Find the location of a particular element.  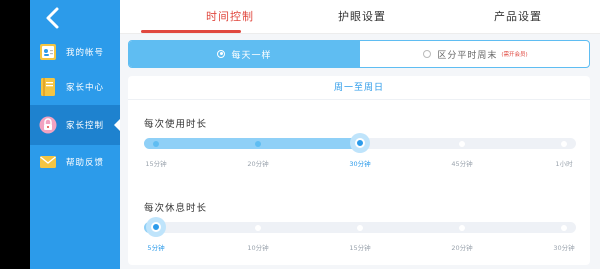

card-header: 周一至周日 is located at coordinates (359, 88).